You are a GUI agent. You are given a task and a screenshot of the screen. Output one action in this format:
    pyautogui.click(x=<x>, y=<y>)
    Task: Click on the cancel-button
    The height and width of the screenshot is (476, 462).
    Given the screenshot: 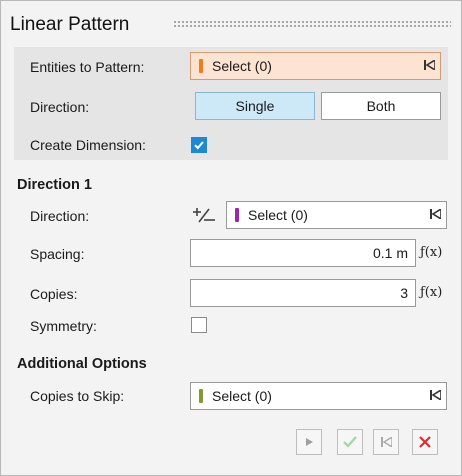 What is the action you would take?
    pyautogui.click(x=425, y=442)
    